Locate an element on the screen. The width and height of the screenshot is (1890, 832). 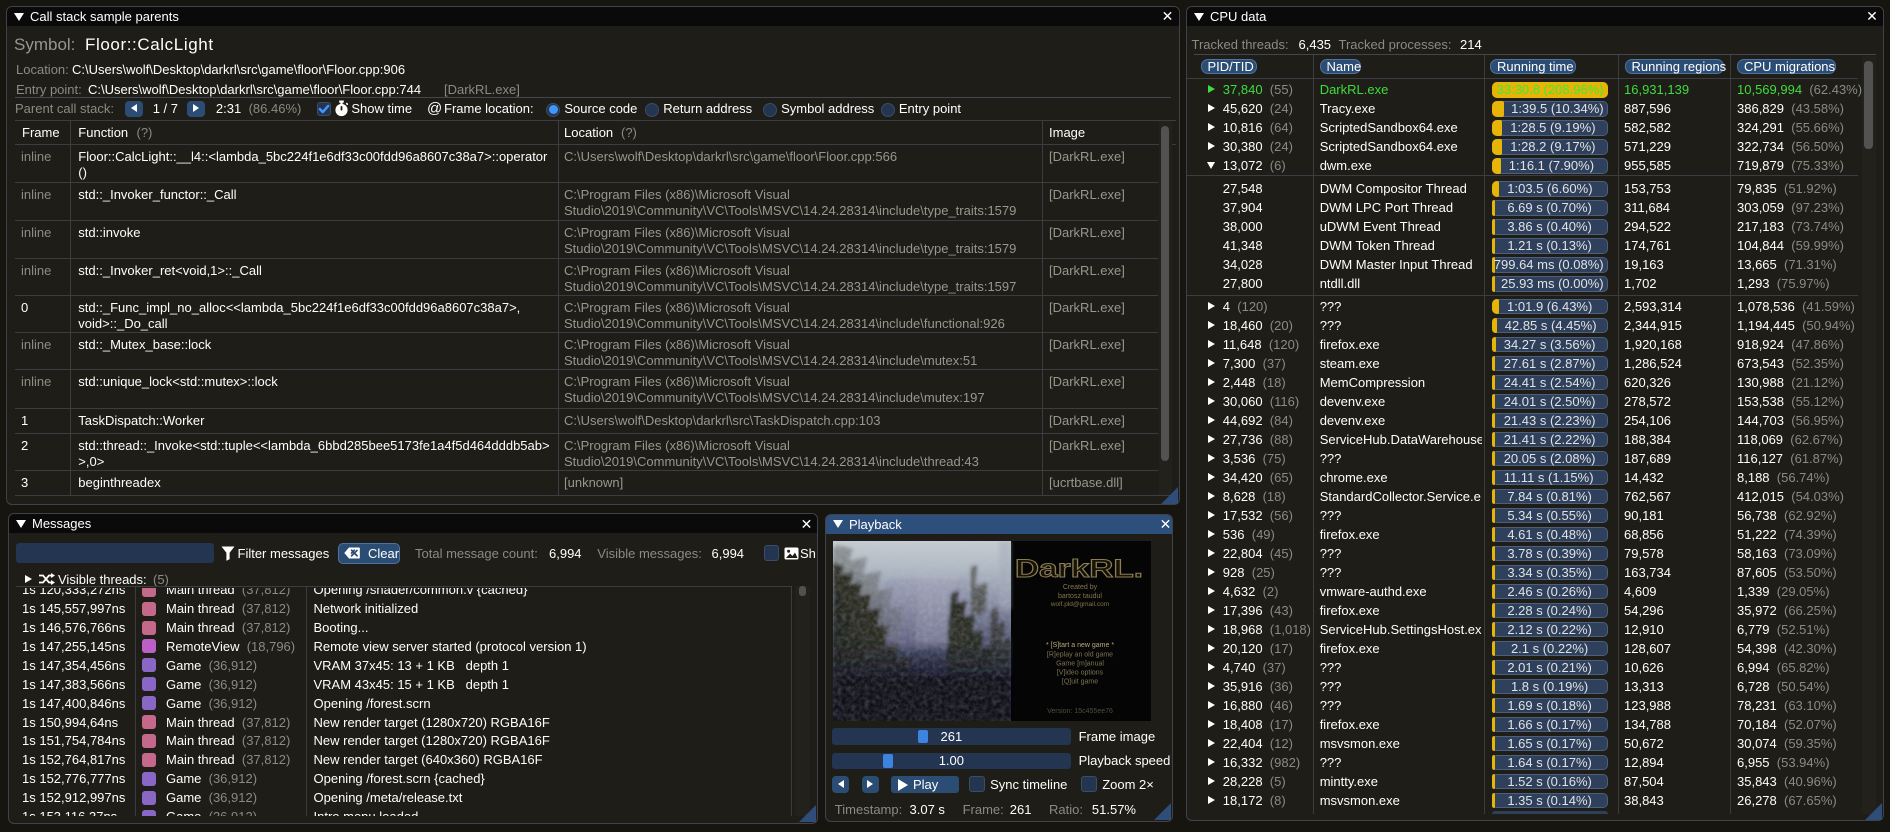
svg-text: DarkRL. is located at coordinates (1079, 569).